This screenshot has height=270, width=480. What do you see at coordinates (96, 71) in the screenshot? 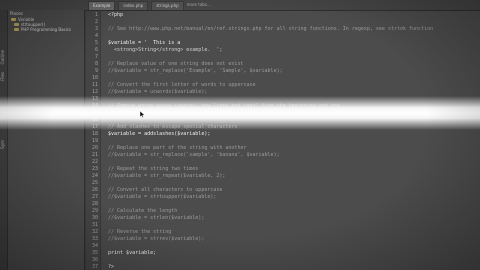
I see `line-number: 9` at bounding box center [96, 71].